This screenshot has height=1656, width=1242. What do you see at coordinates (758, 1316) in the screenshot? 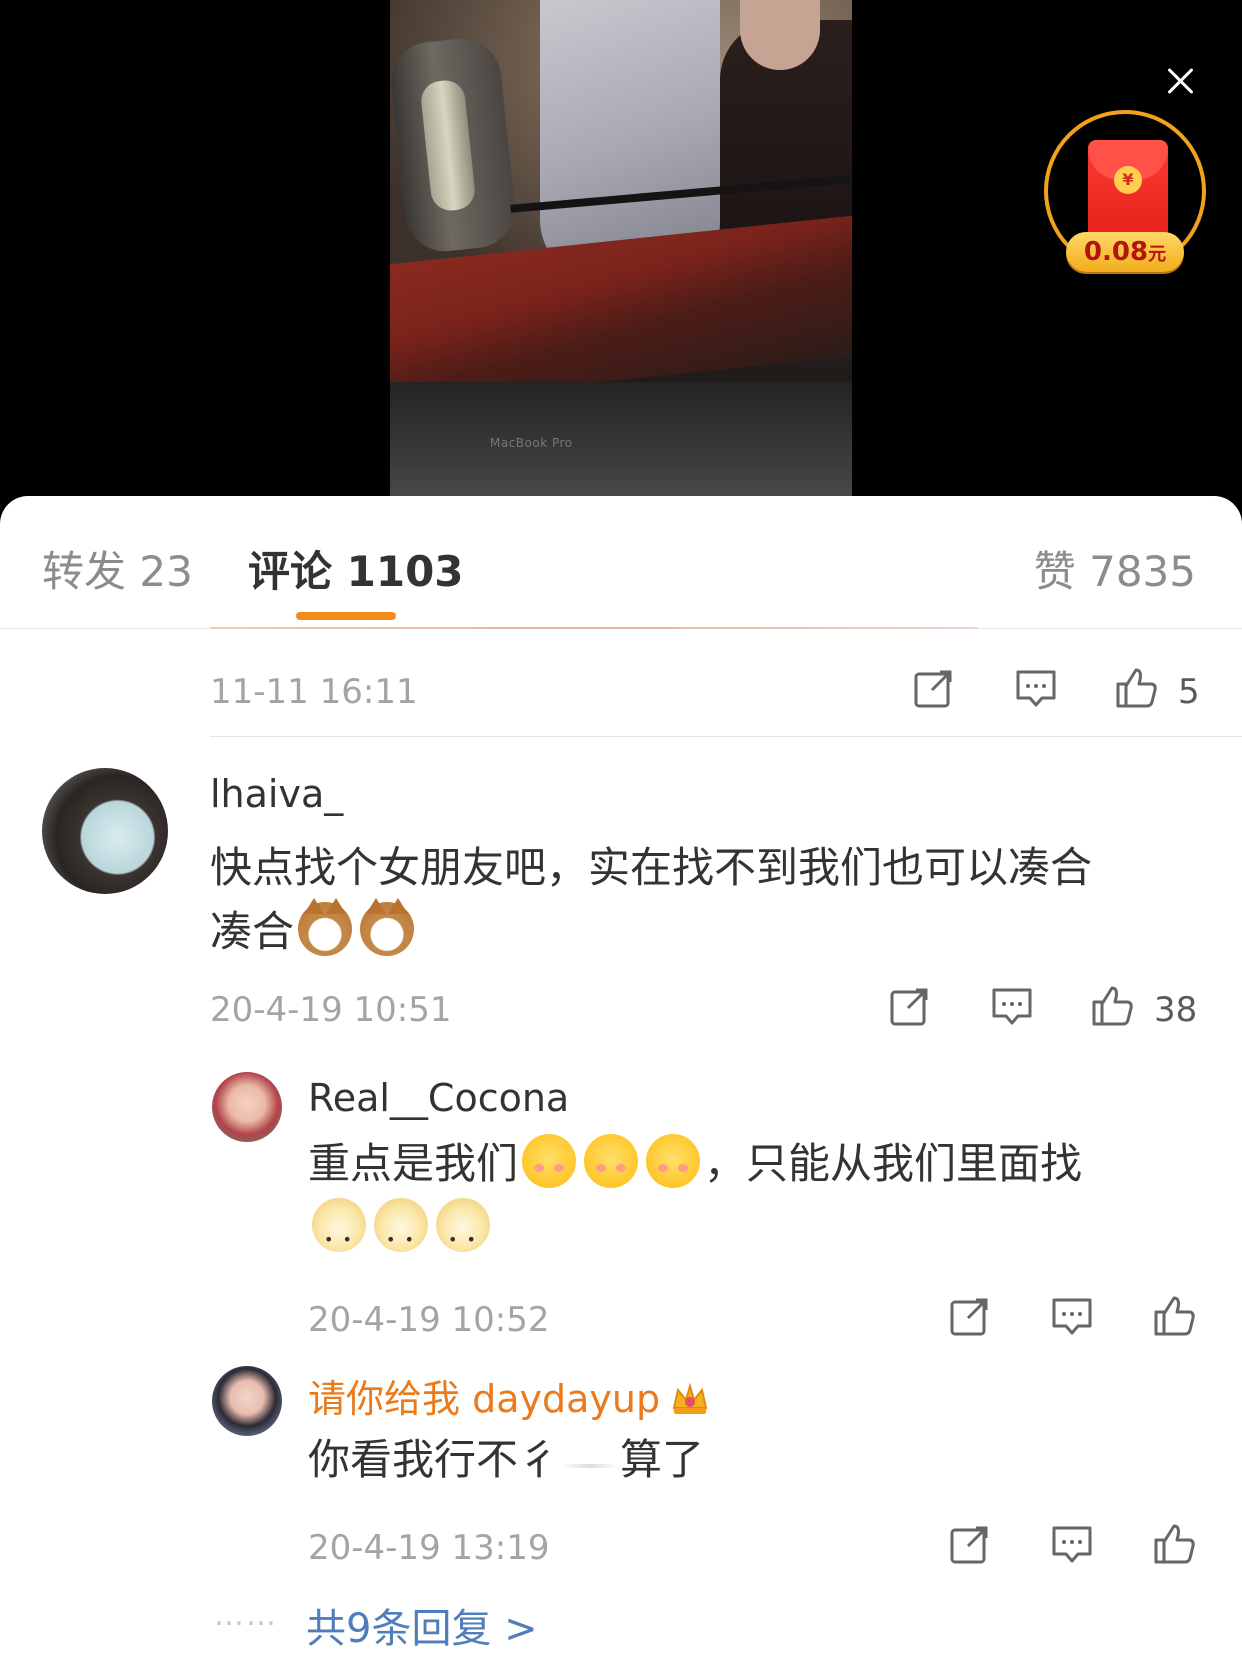
I see `reply-meta-row: 20-4-19 10:52` at bounding box center [758, 1316].